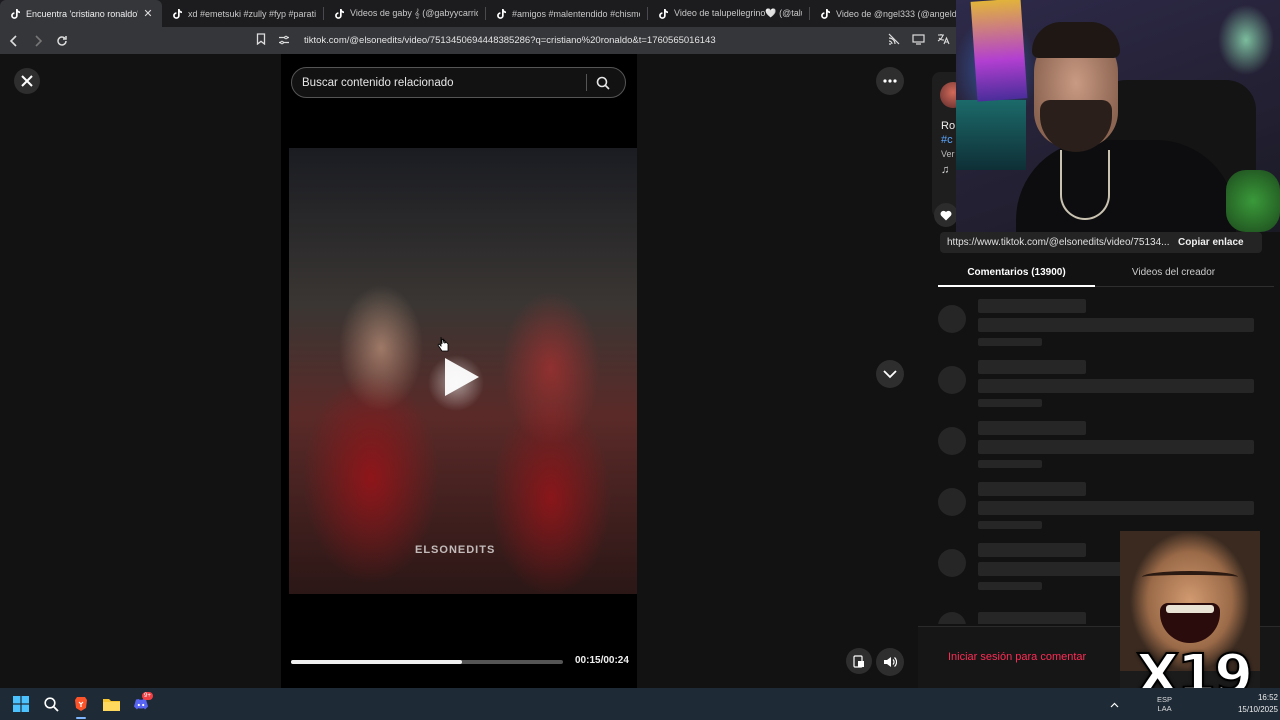  I want to click on webcam-poster, so click(999, 51).